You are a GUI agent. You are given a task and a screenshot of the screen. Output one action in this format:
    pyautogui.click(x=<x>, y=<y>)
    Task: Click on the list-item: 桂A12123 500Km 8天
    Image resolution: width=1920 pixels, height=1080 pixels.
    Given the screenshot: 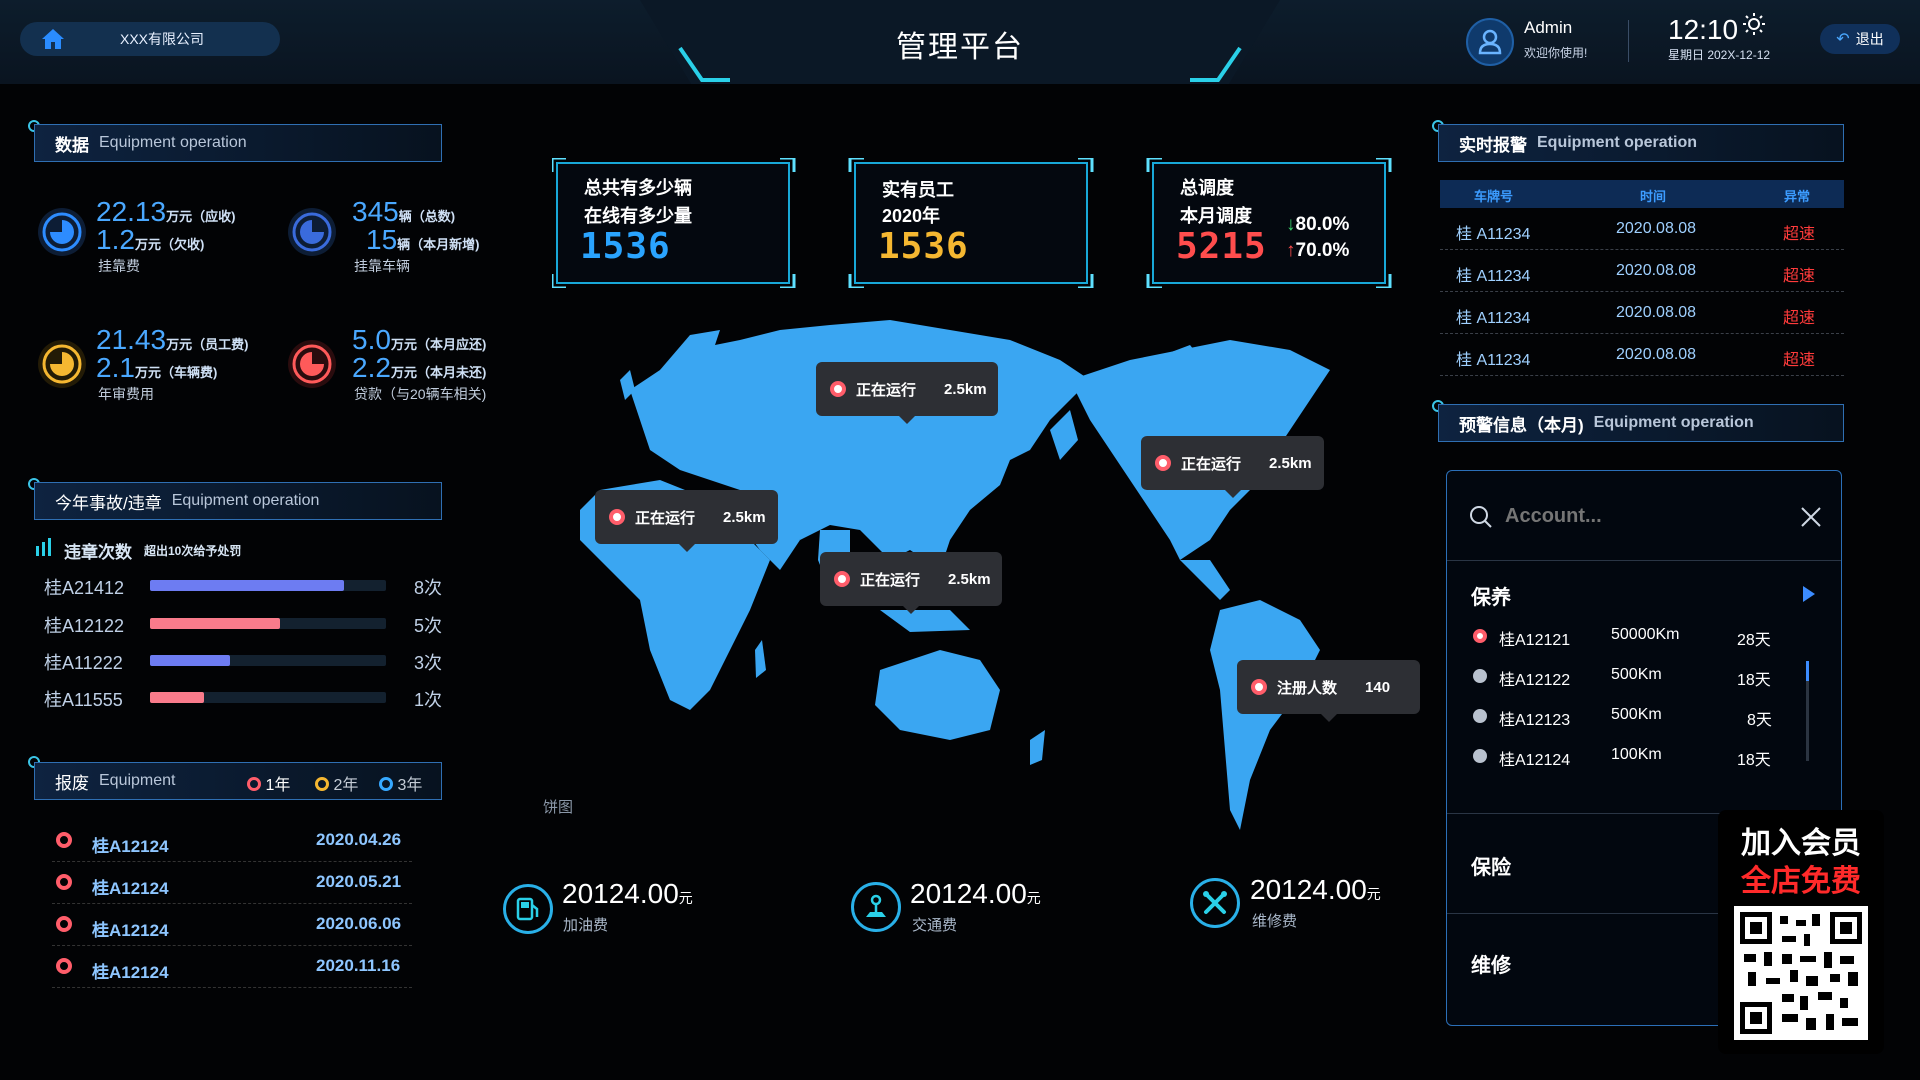 What is the action you would take?
    pyautogui.click(x=1641, y=716)
    